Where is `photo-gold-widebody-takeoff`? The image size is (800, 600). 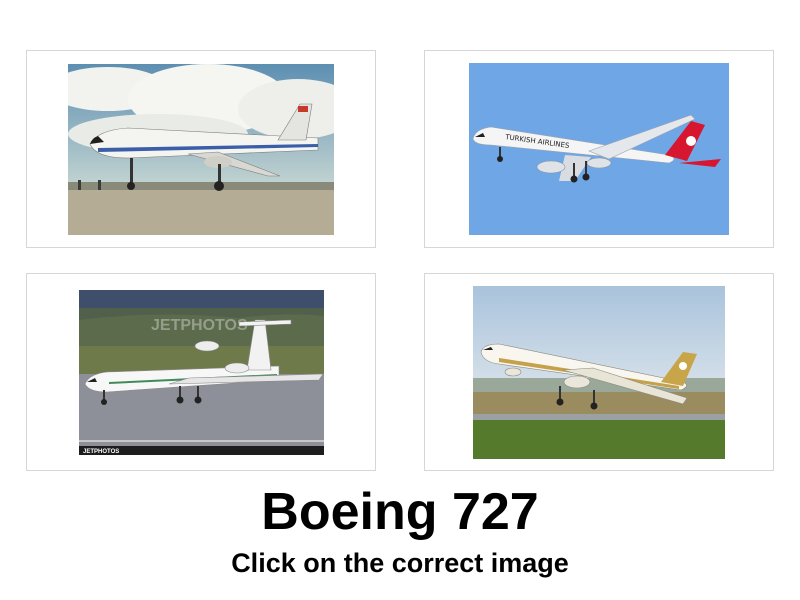 photo-gold-widebody-takeoff is located at coordinates (599, 372).